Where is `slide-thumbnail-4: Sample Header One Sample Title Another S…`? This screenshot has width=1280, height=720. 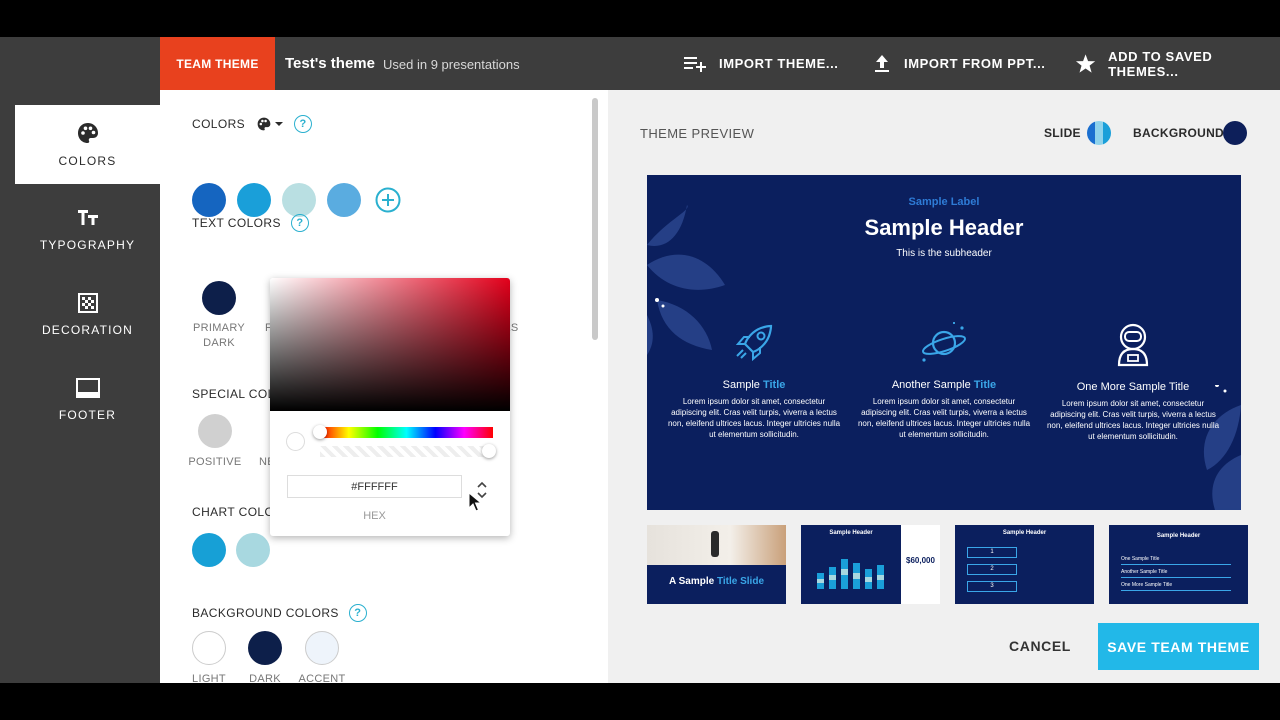 slide-thumbnail-4: Sample Header One Sample Title Another S… is located at coordinates (1178, 564).